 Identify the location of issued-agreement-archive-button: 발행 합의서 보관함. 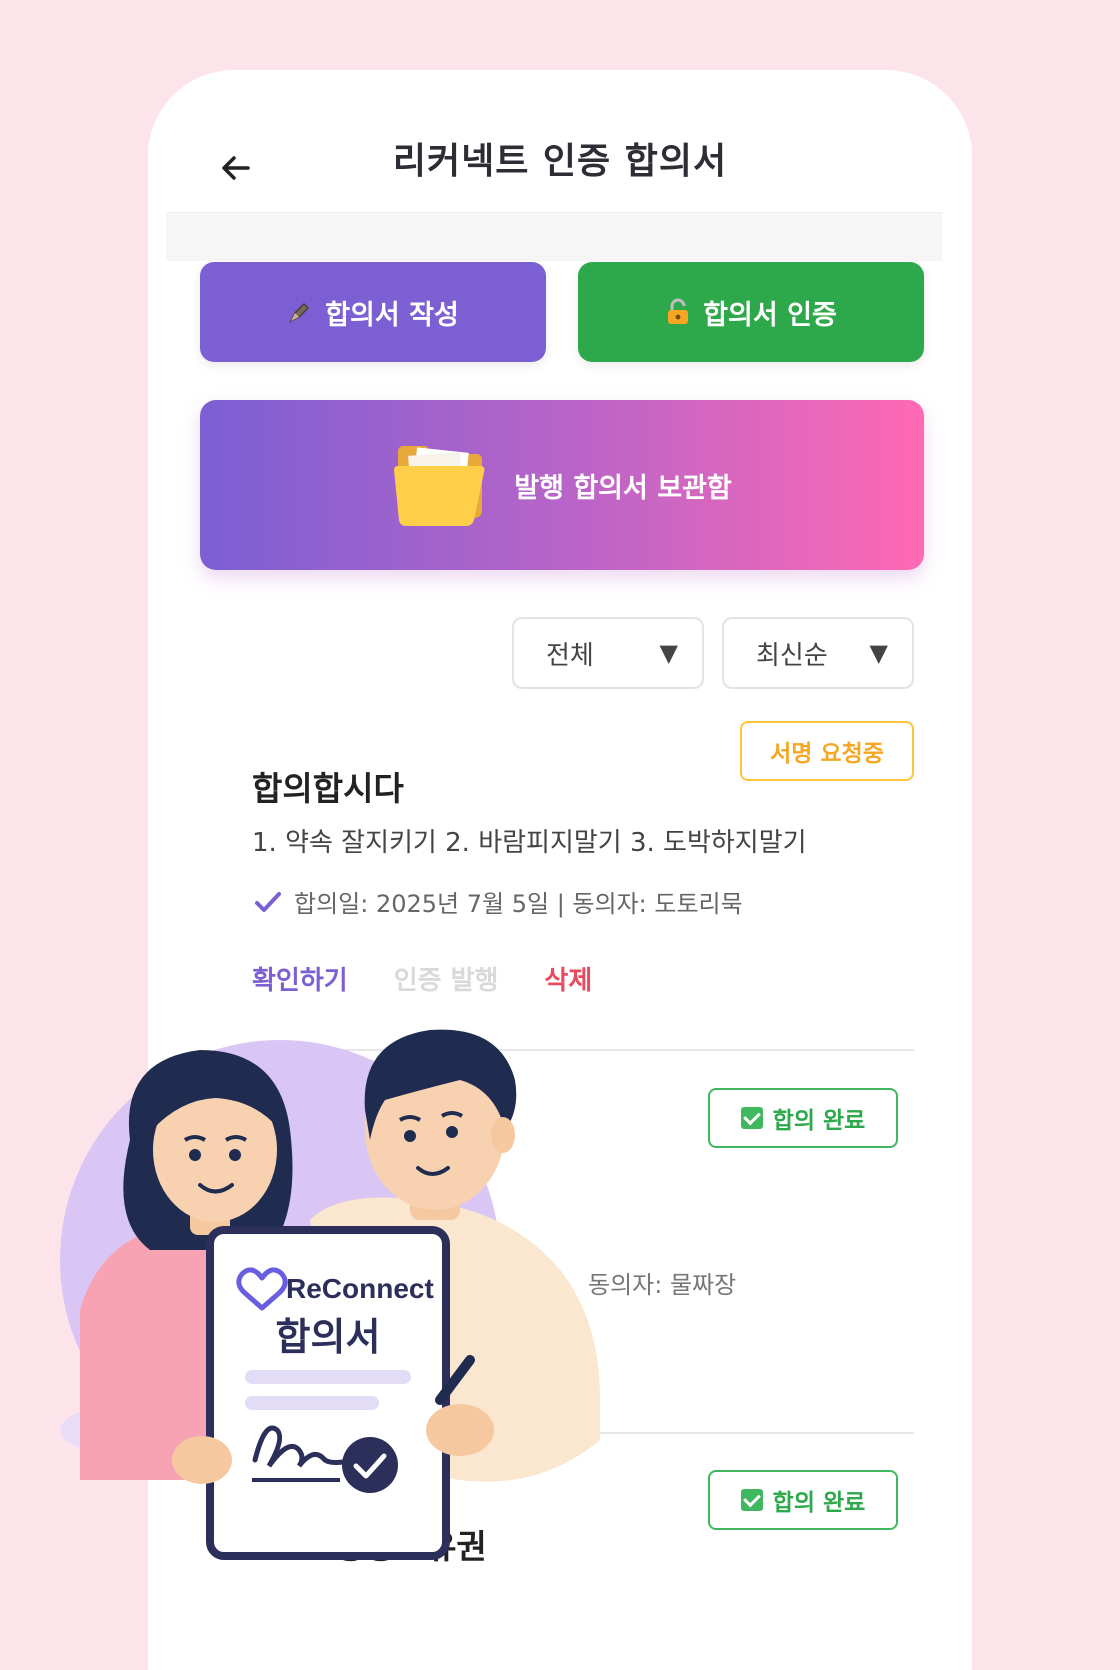
(562, 485).